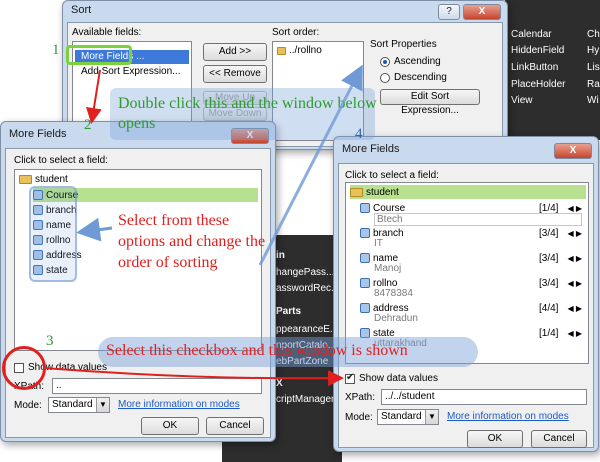  What do you see at coordinates (193, 377) in the screenshot?
I see `arrow-red-checkbox` at bounding box center [193, 377].